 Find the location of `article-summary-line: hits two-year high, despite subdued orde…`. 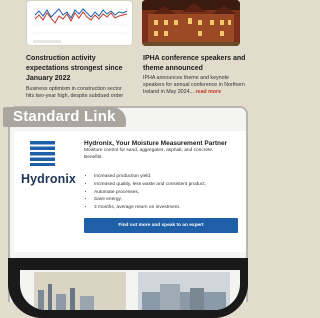

article-summary-line: hits two-year high, despite subdued orde… is located at coordinates (75, 96).